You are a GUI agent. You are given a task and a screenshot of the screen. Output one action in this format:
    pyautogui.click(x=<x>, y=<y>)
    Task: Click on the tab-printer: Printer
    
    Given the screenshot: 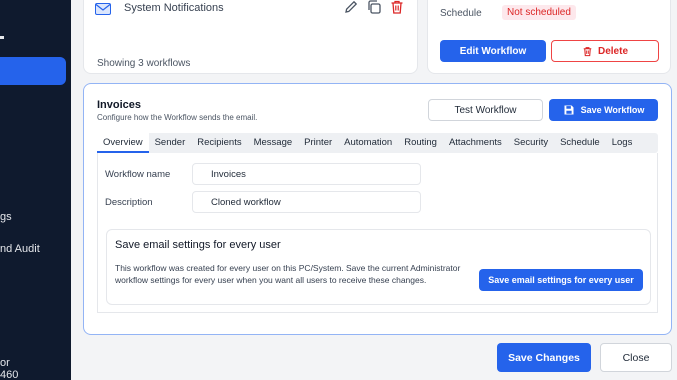 What is the action you would take?
    pyautogui.click(x=318, y=143)
    